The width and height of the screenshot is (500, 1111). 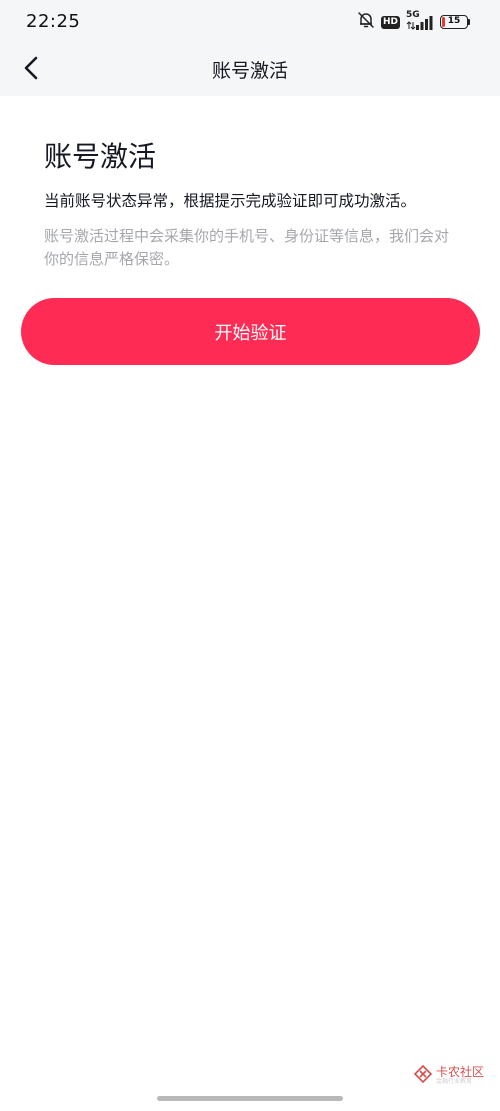 What do you see at coordinates (250, 1098) in the screenshot?
I see `home-indicator` at bounding box center [250, 1098].